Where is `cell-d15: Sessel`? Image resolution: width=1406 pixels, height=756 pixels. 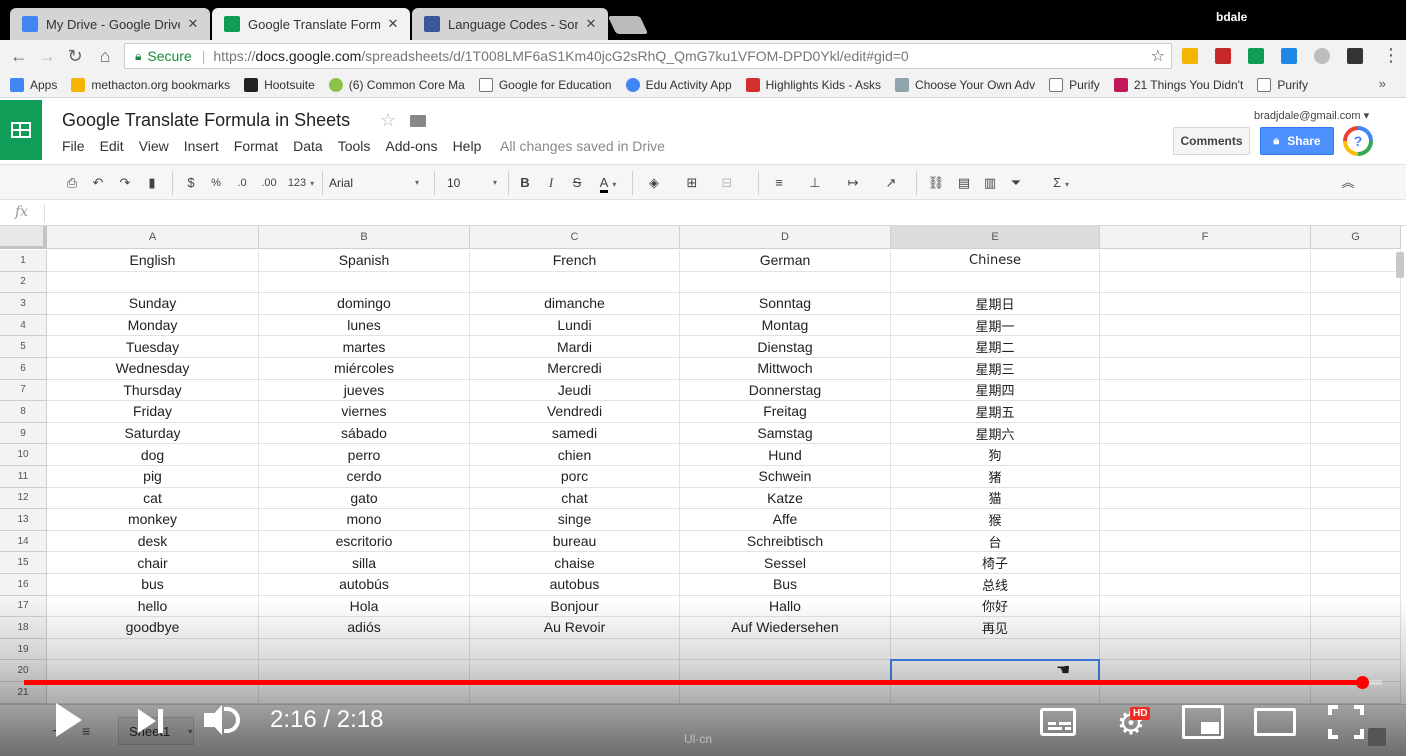 cell-d15: Sessel is located at coordinates (785, 563).